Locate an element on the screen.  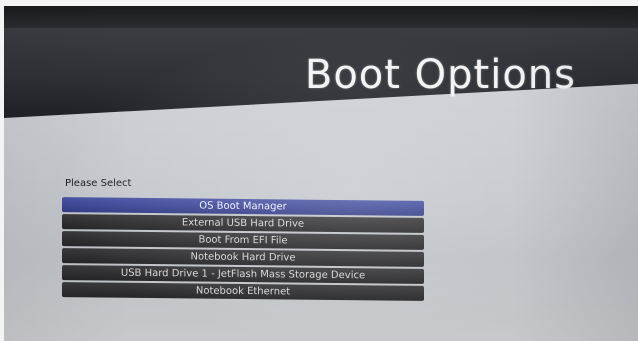
page-title: Boot Options is located at coordinates (440, 75).